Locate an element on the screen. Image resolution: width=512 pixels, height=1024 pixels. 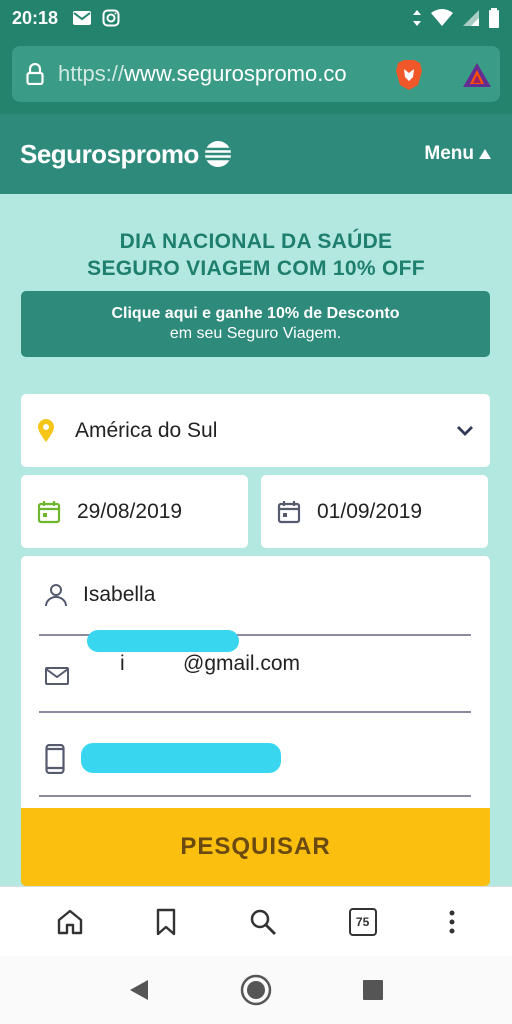
banner-line2: em seu Seguro Viagem. is located at coordinates (255, 333).